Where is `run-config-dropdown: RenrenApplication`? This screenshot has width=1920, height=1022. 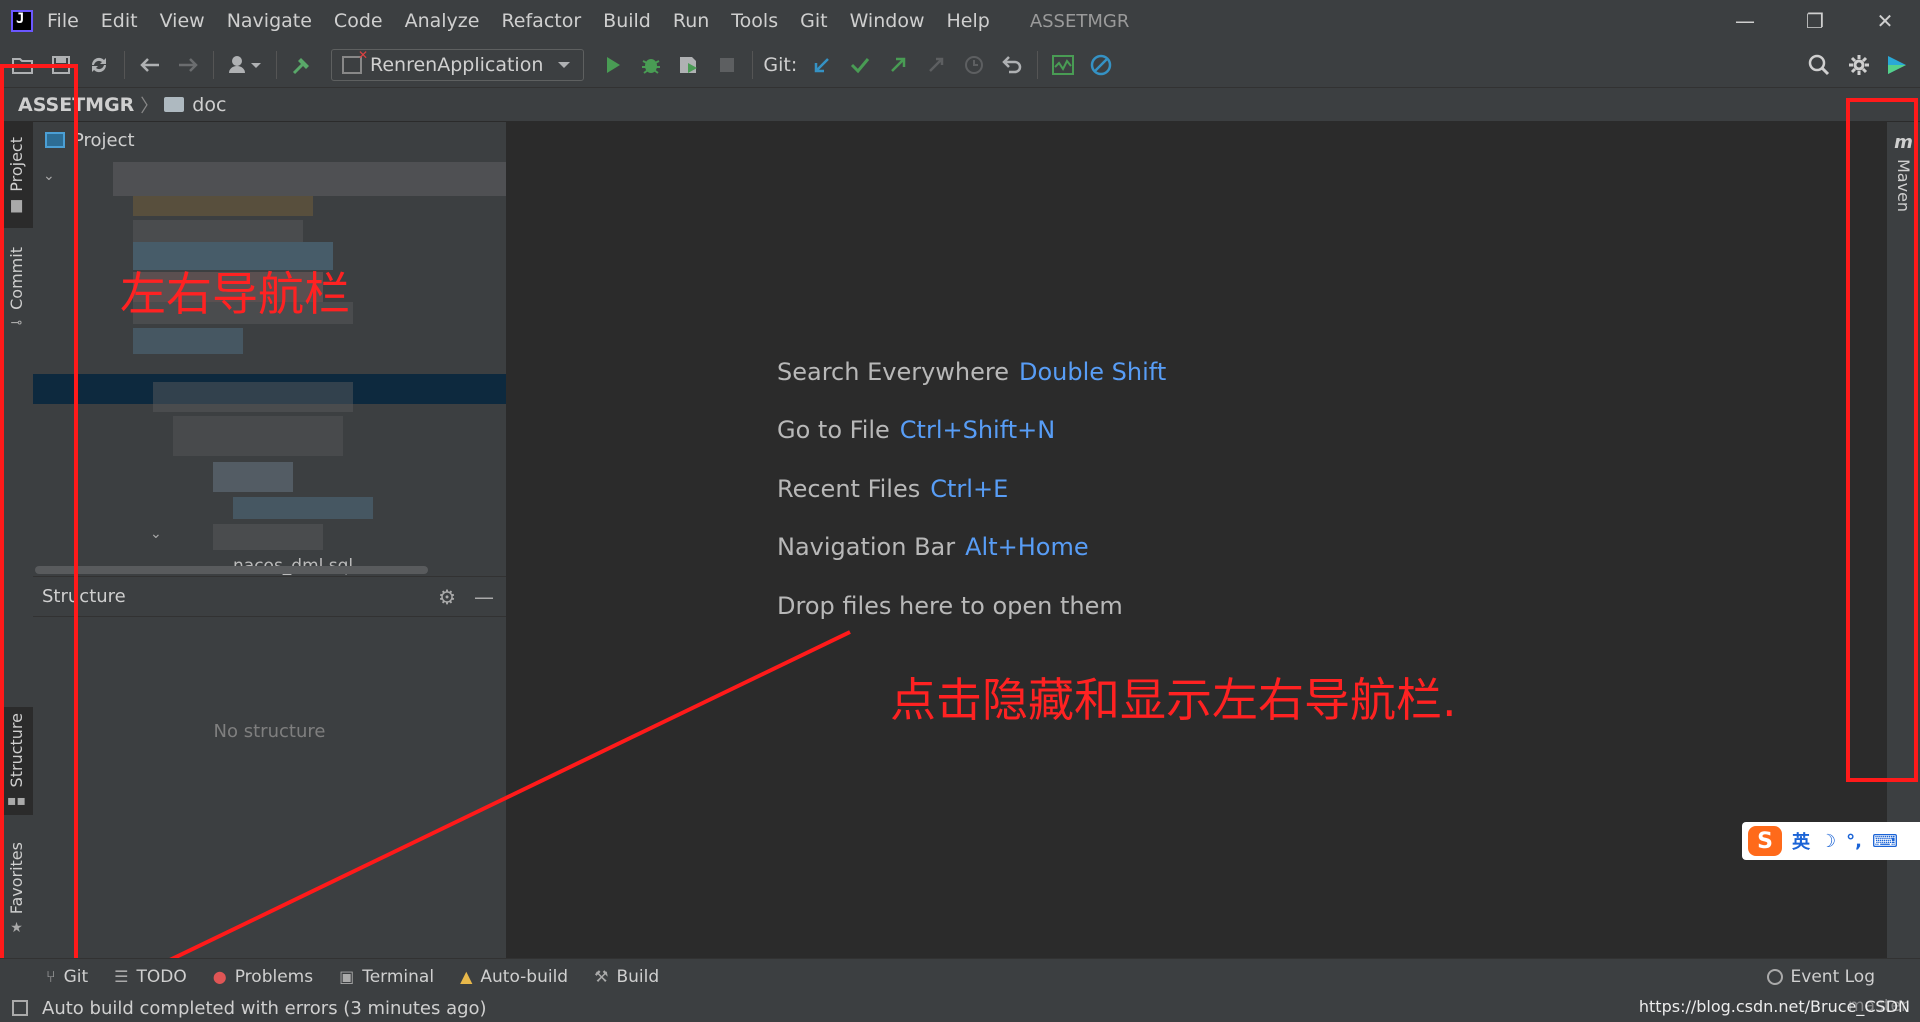 run-config-dropdown: RenrenApplication is located at coordinates (458, 64).